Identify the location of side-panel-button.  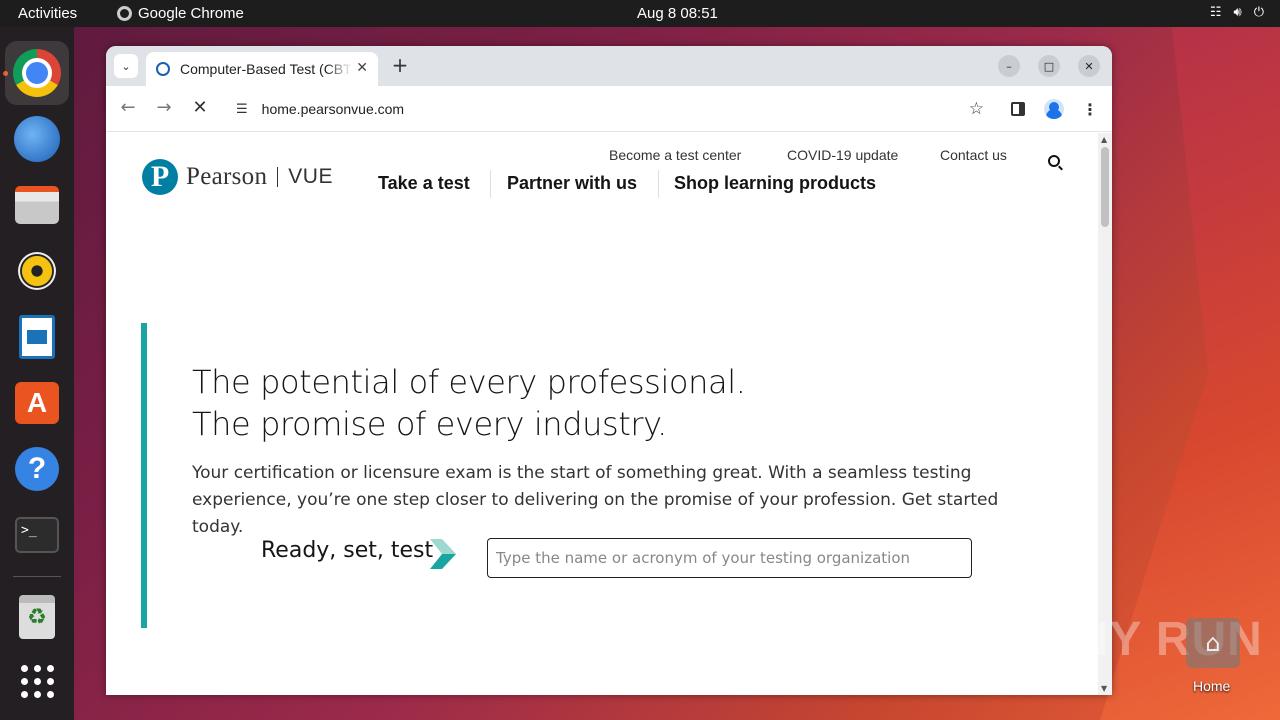
(1018, 109).